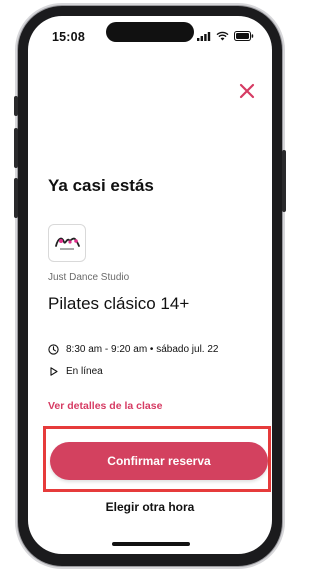 The image size is (320, 572). Describe the element at coordinates (244, 36) in the screenshot. I see `battery-icon` at that location.